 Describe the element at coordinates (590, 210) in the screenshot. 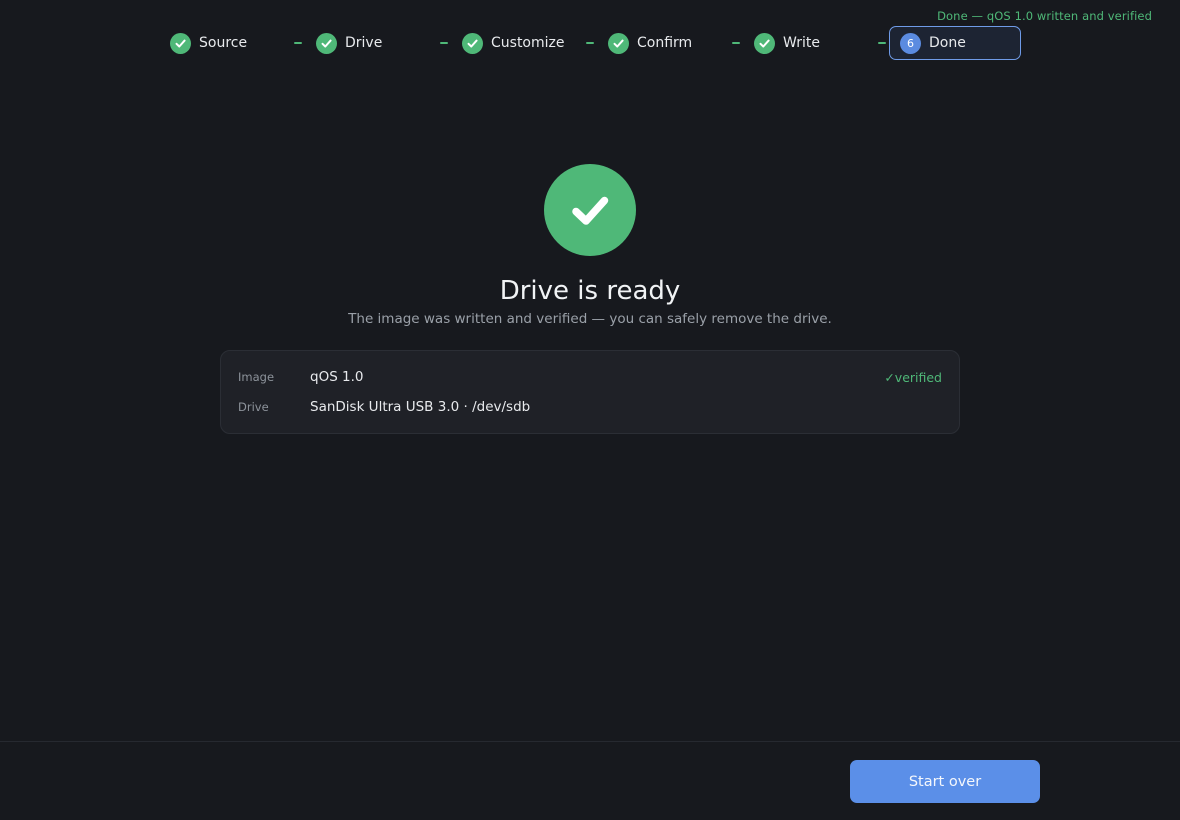

I see `check-circle-icon` at that location.